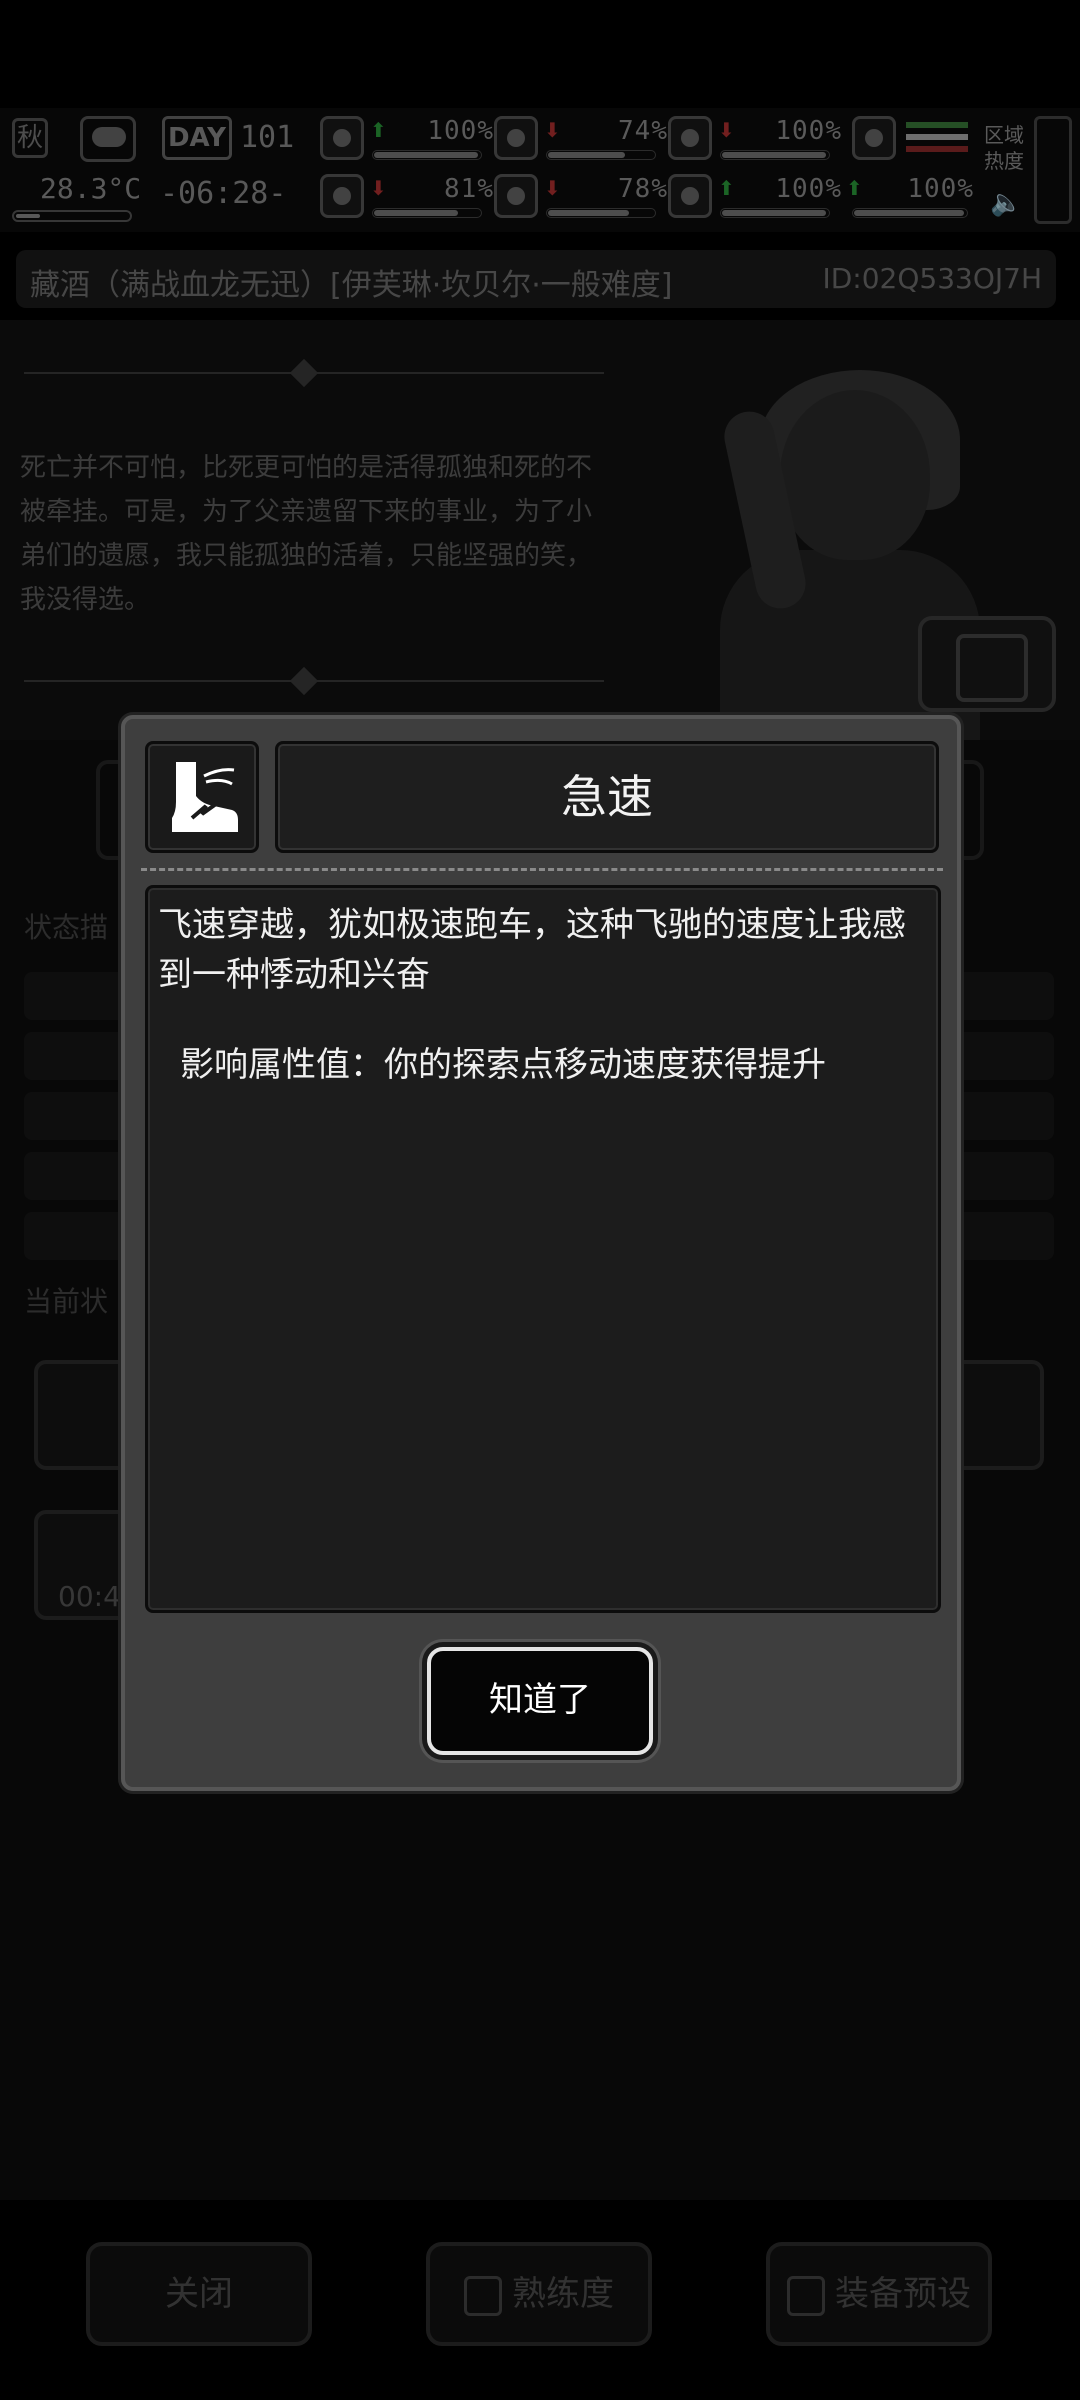 This screenshot has width=1080, height=2400. I want to click on confirm-label: 知道了, so click(540, 1700).